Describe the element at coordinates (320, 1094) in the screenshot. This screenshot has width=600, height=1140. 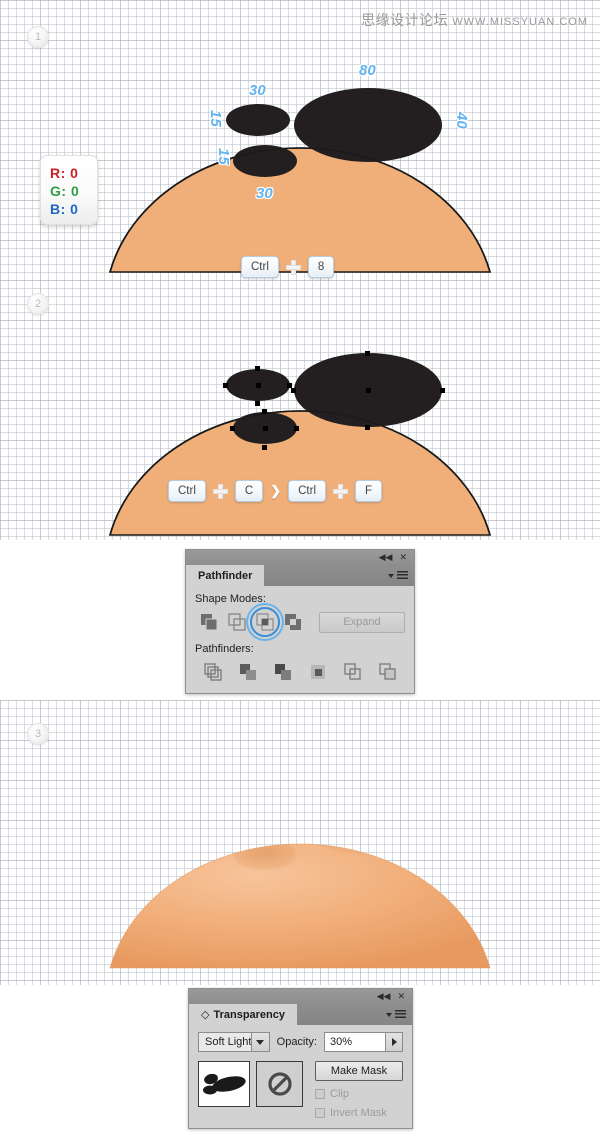
I see `clip-checkbox` at that location.